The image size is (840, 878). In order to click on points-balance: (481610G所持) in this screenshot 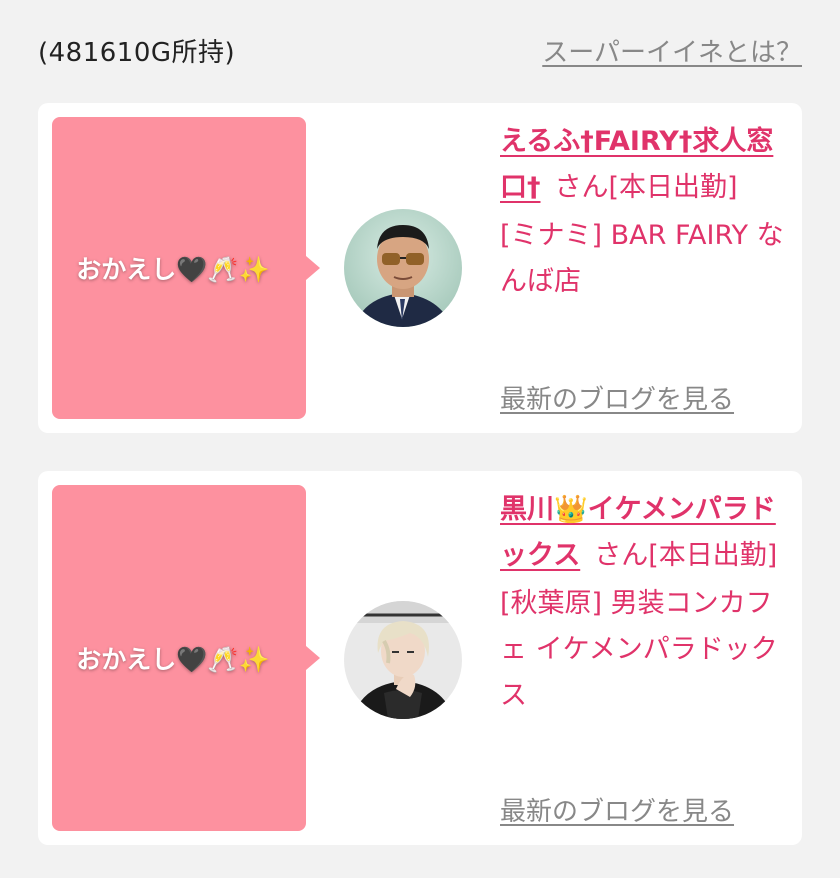, I will do `click(137, 53)`.